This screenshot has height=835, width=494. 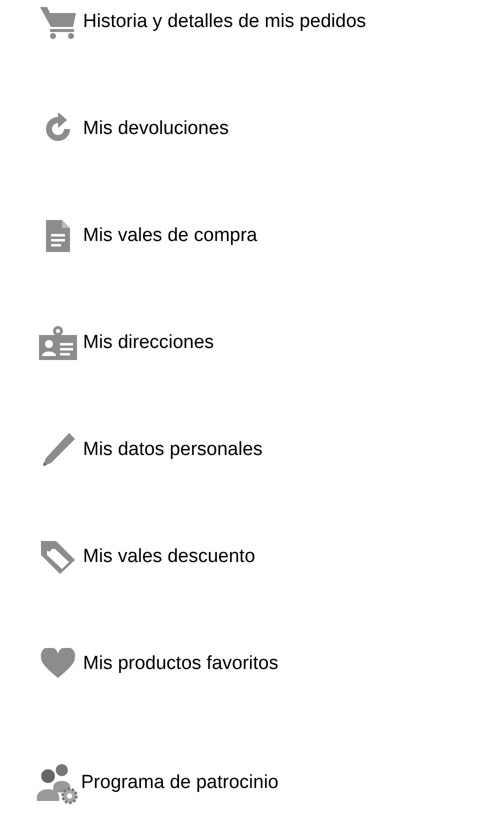 What do you see at coordinates (265, 22) in the screenshot?
I see `menu-link: Historia y detalles de mis pedidos` at bounding box center [265, 22].